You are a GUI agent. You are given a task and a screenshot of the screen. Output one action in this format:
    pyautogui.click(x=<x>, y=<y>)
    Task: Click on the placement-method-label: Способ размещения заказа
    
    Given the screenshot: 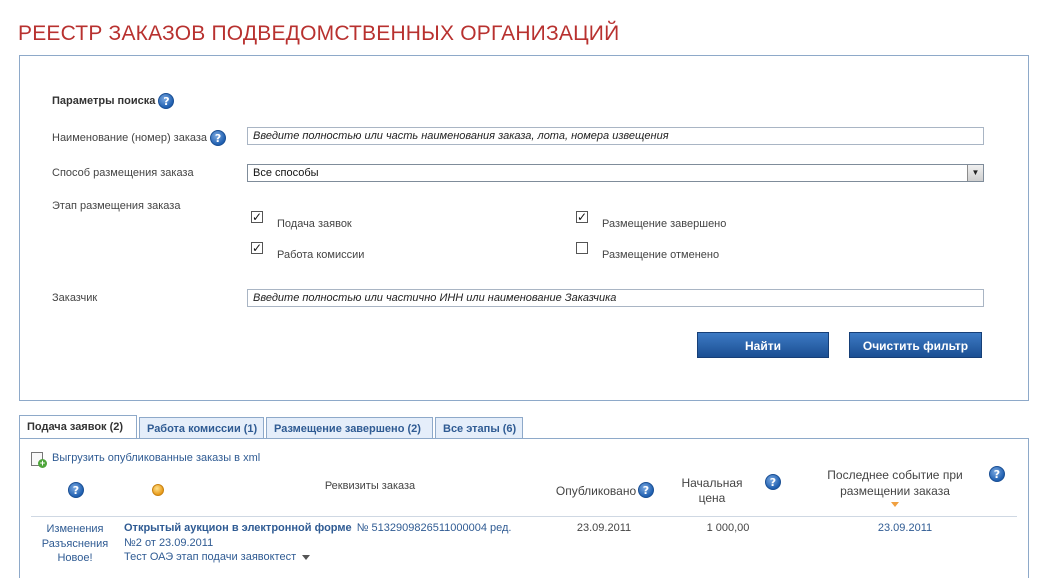 What is the action you would take?
    pyautogui.click(x=123, y=173)
    